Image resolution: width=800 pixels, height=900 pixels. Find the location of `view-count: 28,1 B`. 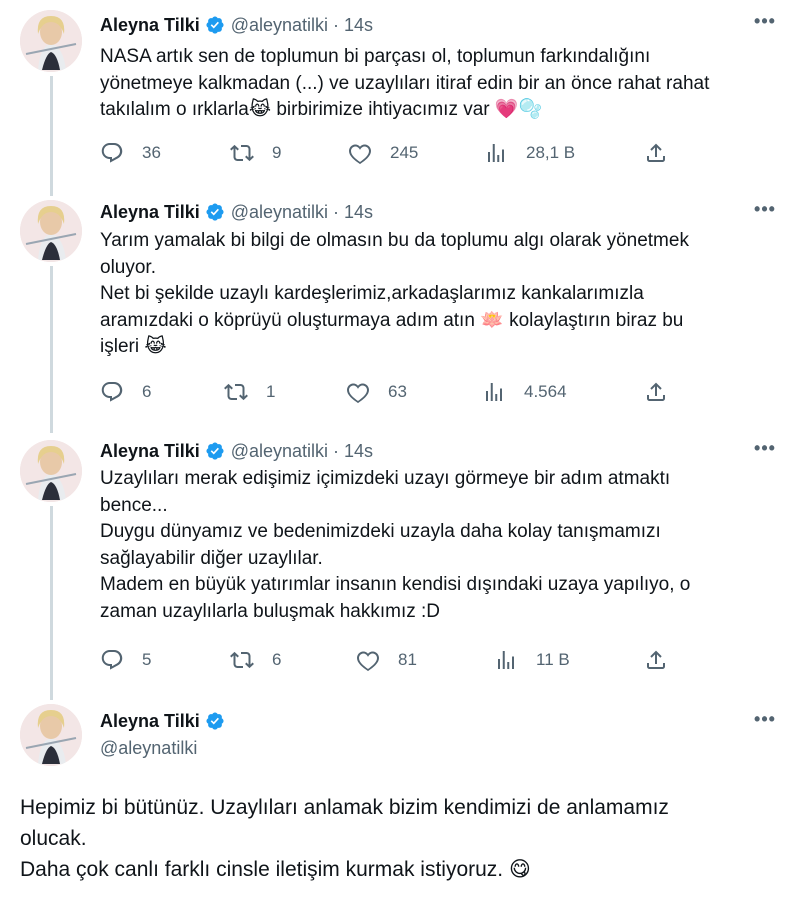

view-count: 28,1 B is located at coordinates (551, 152).